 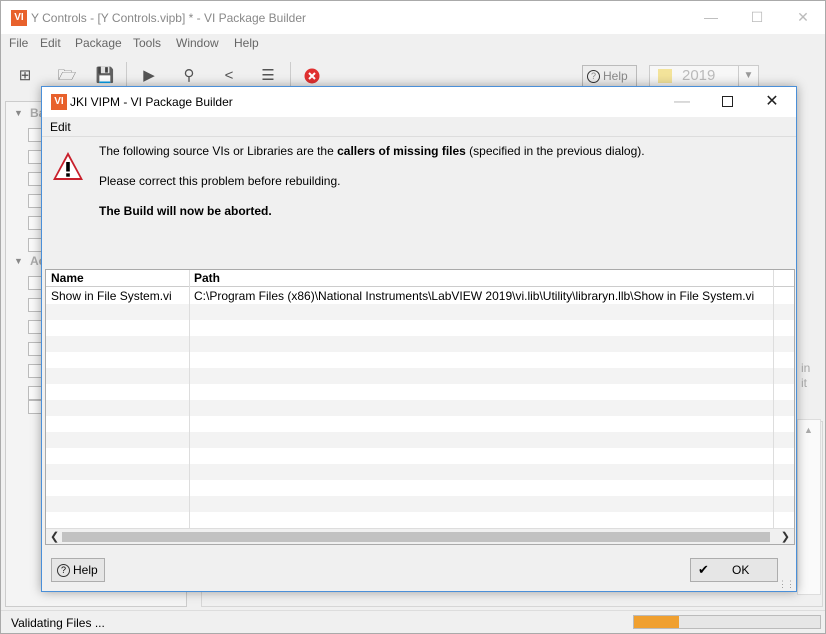 I want to click on search-icon: ⚲, so click(x=189, y=76).